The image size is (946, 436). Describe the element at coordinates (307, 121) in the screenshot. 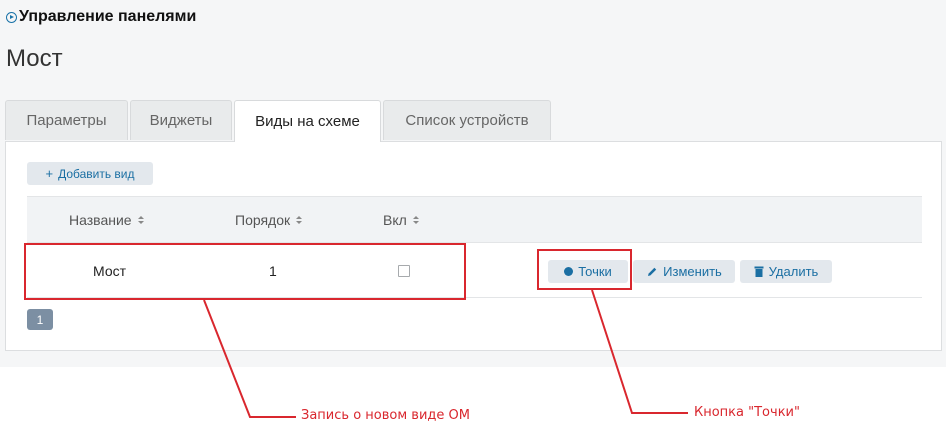

I see `tab-views: Виды на схеме` at that location.